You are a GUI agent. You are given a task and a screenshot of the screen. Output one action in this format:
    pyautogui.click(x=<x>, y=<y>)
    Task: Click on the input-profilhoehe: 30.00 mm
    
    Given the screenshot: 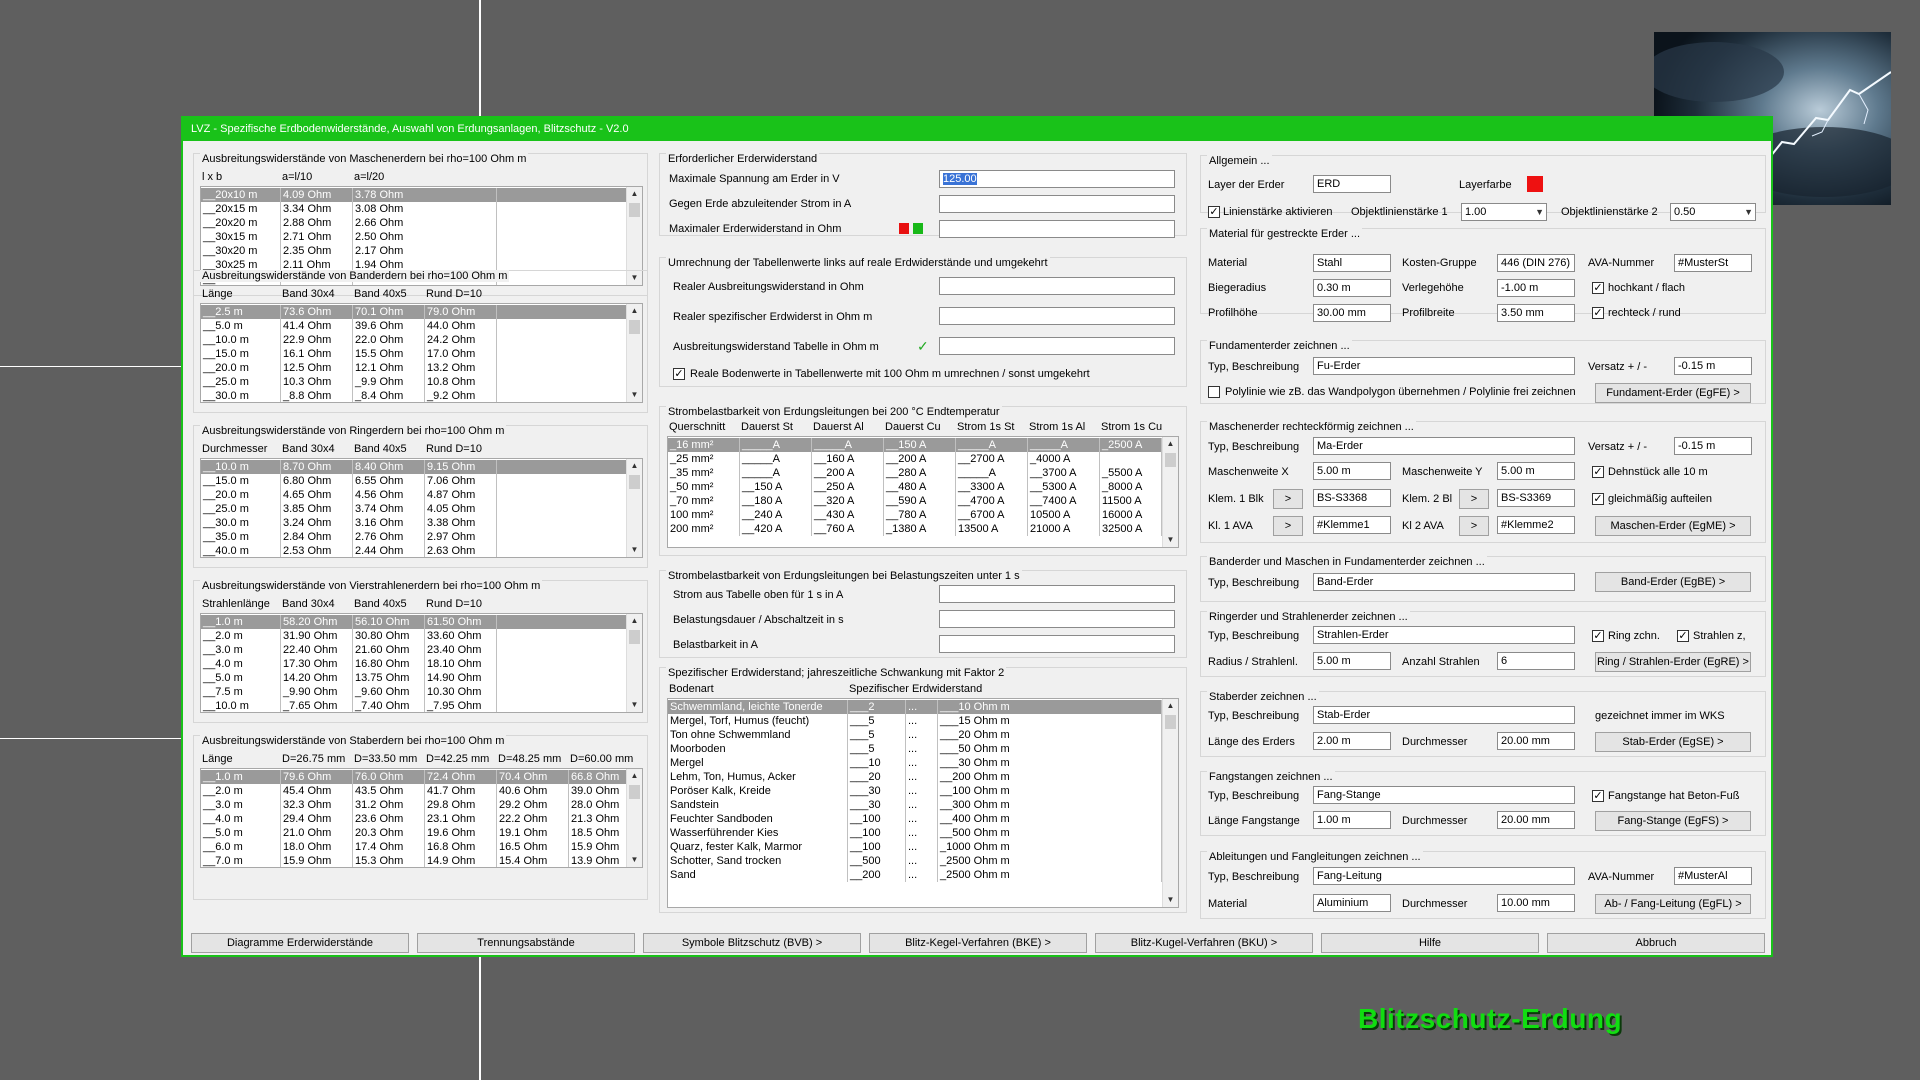 What is the action you would take?
    pyautogui.click(x=1352, y=313)
    